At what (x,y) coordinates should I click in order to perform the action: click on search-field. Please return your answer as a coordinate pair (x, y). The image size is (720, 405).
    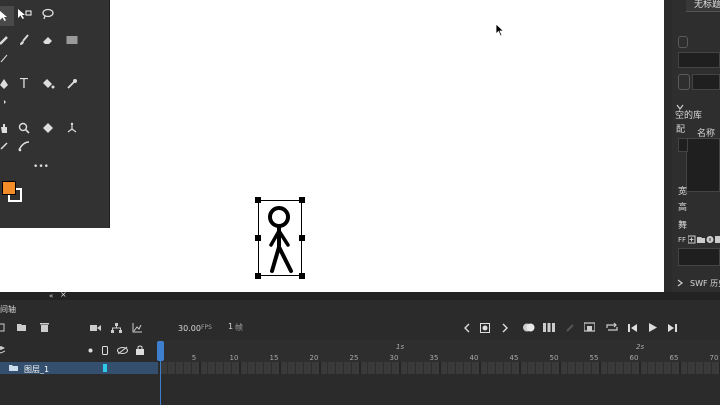
    Looking at the image, I should click on (699, 257).